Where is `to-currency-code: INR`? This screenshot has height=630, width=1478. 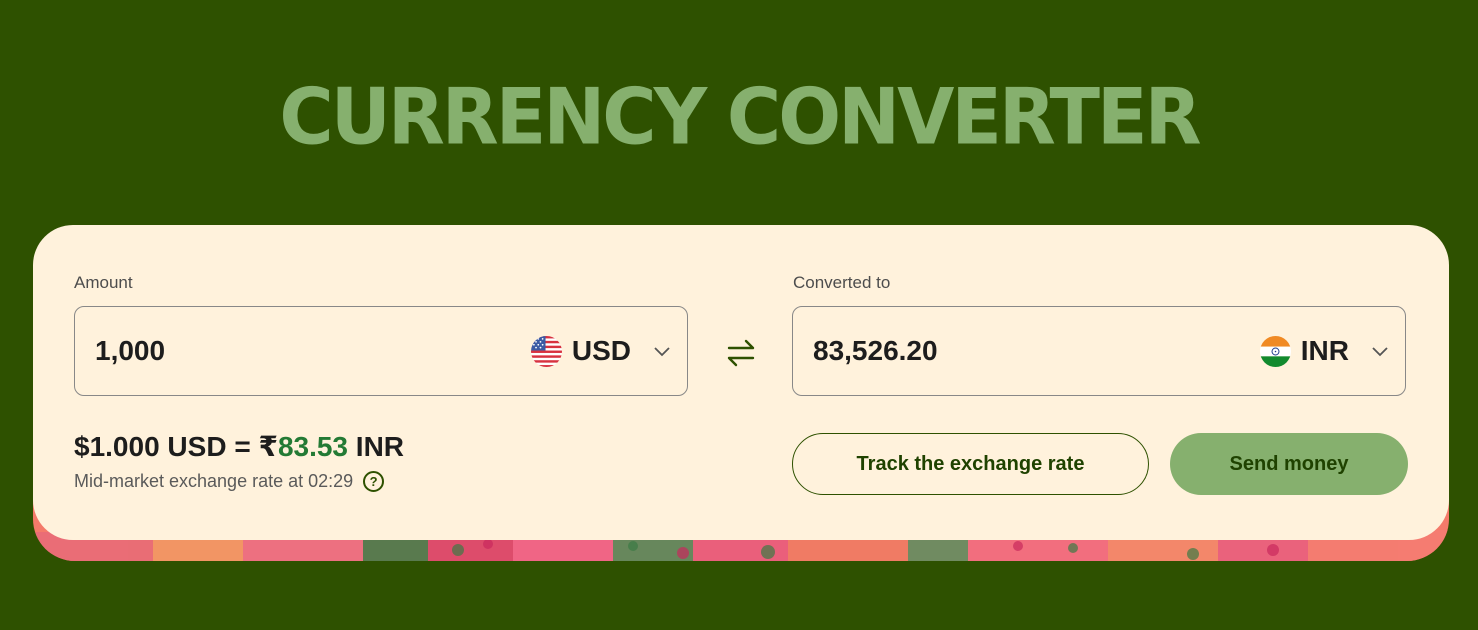 to-currency-code: INR is located at coordinates (1324, 350).